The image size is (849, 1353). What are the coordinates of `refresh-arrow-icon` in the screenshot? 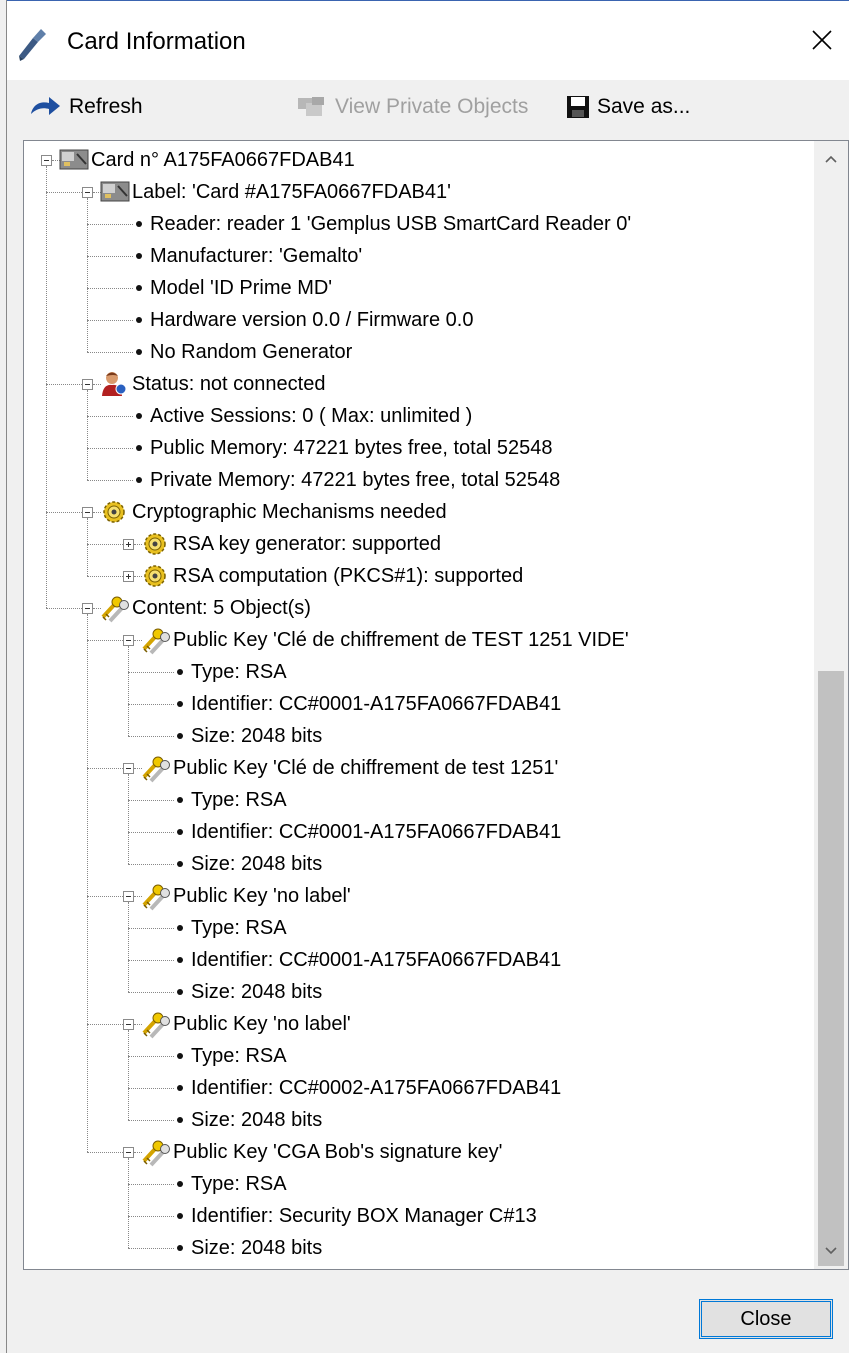 It's located at (45, 106).